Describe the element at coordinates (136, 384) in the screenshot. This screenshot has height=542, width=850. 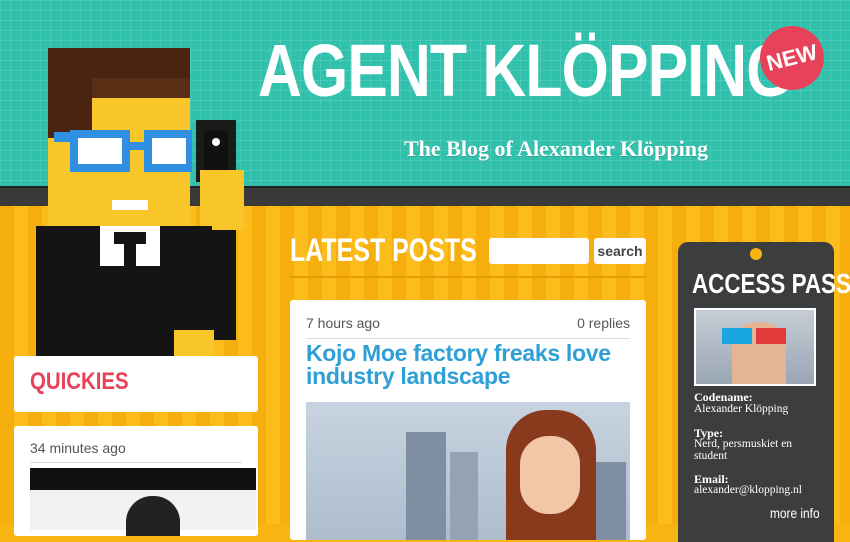
I see `quickies-panel: QUICKIES` at that location.